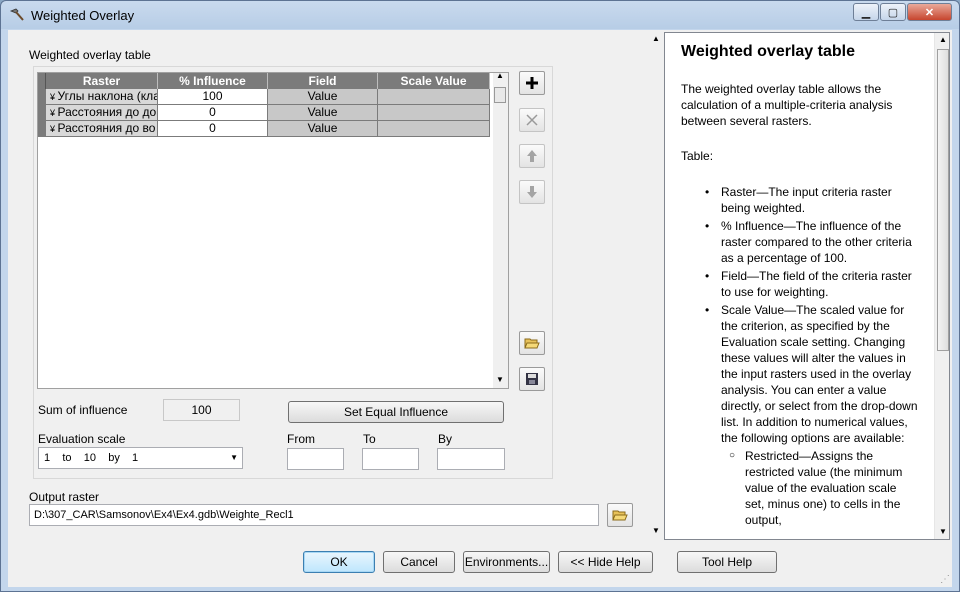 Image resolution: width=960 pixels, height=592 pixels. Describe the element at coordinates (91, 458) in the screenshot. I see `evaluation-scale-value: 1 to 10 by 1` at that location.